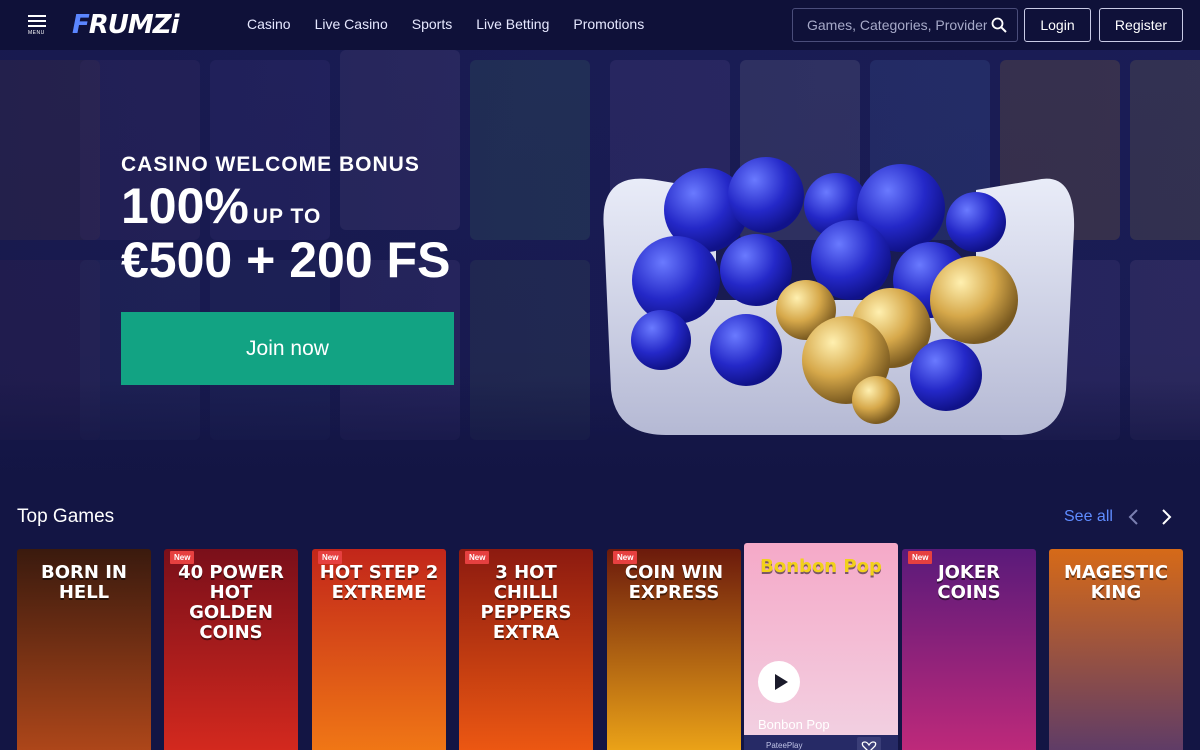 This screenshot has height=750, width=1200. What do you see at coordinates (126, 25) in the screenshot?
I see `logo: FRUMZi` at bounding box center [126, 25].